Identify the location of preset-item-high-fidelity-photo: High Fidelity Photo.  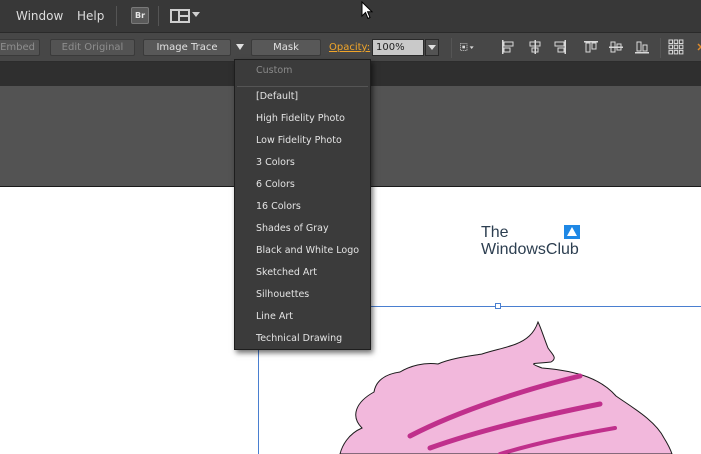
(302, 119).